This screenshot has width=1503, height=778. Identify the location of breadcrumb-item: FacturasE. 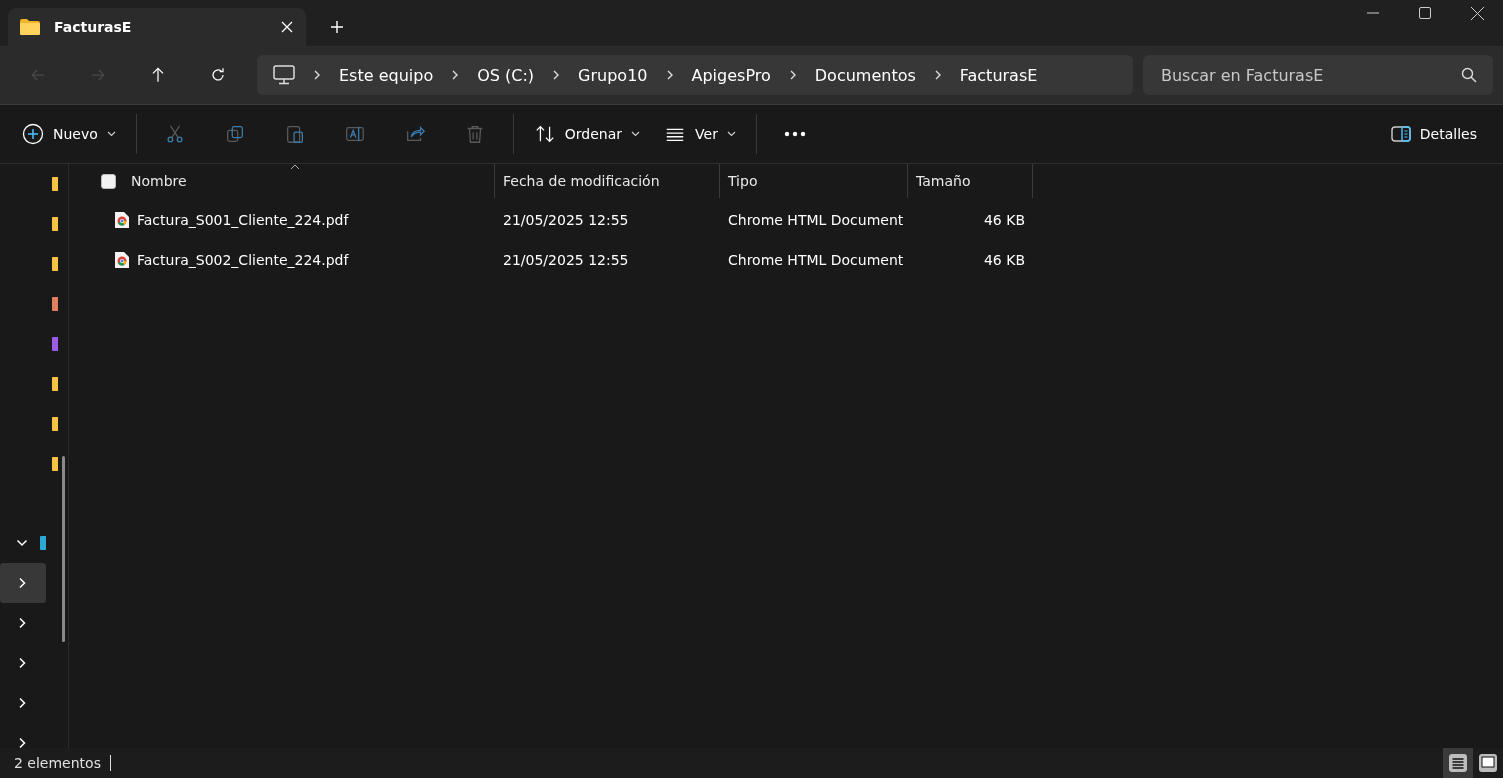
(998, 75).